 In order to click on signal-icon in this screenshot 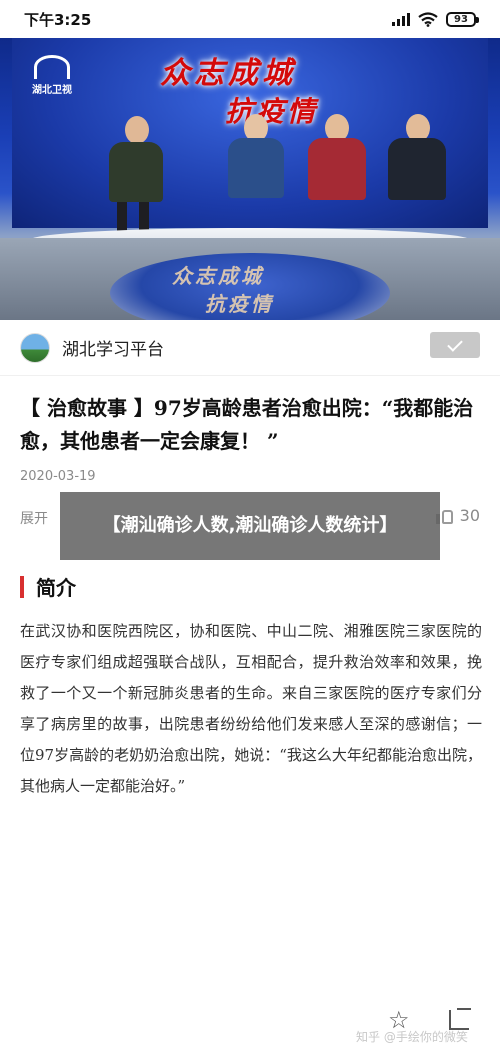, I will do `click(401, 19)`.